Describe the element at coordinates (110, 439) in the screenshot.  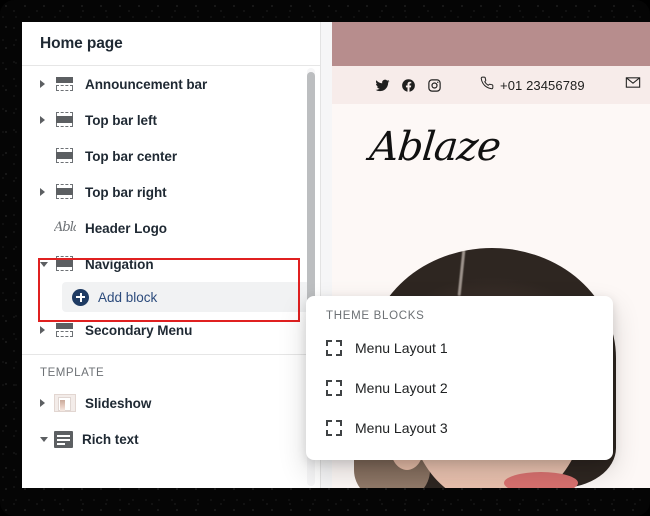
I see `sidebar-item-label: Rich text` at that location.